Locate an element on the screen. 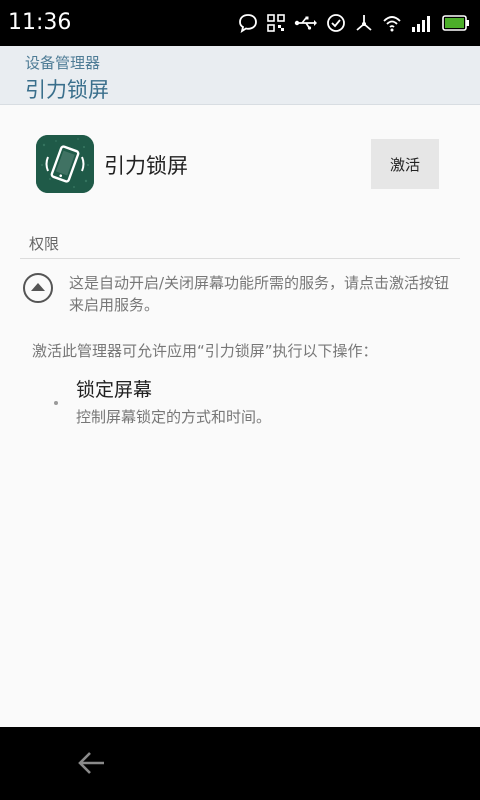 The height and width of the screenshot is (800, 480). status-icons is located at coordinates (354, 23).